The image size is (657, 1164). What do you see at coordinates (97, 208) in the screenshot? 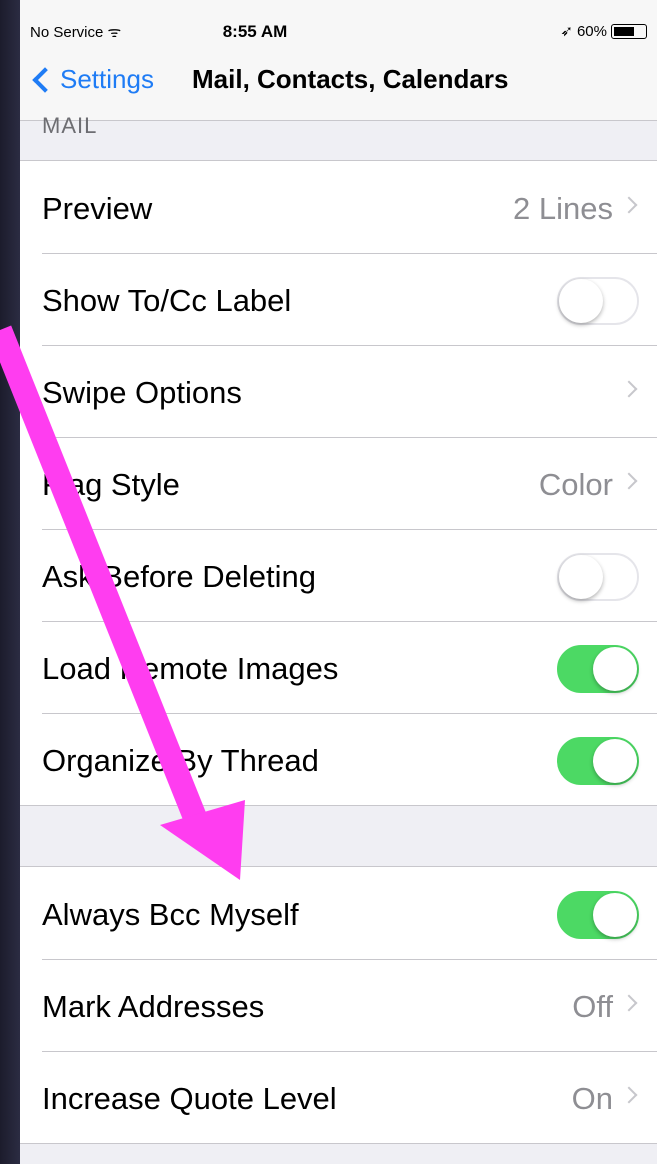
I see `row-label: Preview` at bounding box center [97, 208].